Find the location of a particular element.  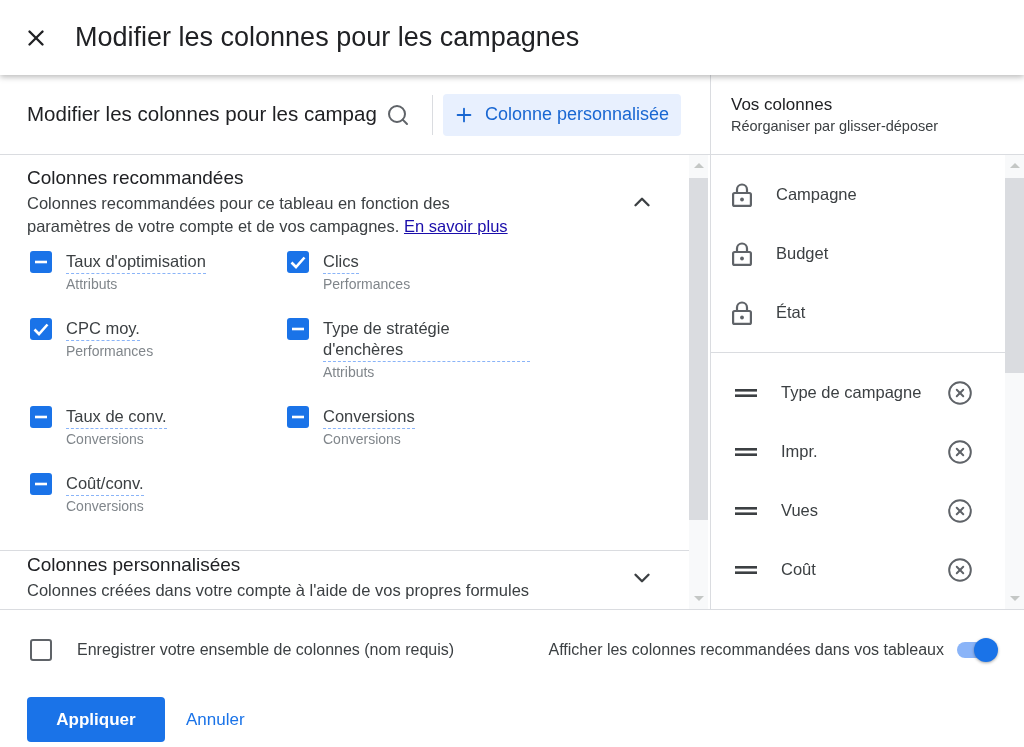

section-description: Colonnes recommandées pour ce tableau en fonction des paramètres de votre compte et de vos campagnes. En savoir plus is located at coordinates (268, 215).